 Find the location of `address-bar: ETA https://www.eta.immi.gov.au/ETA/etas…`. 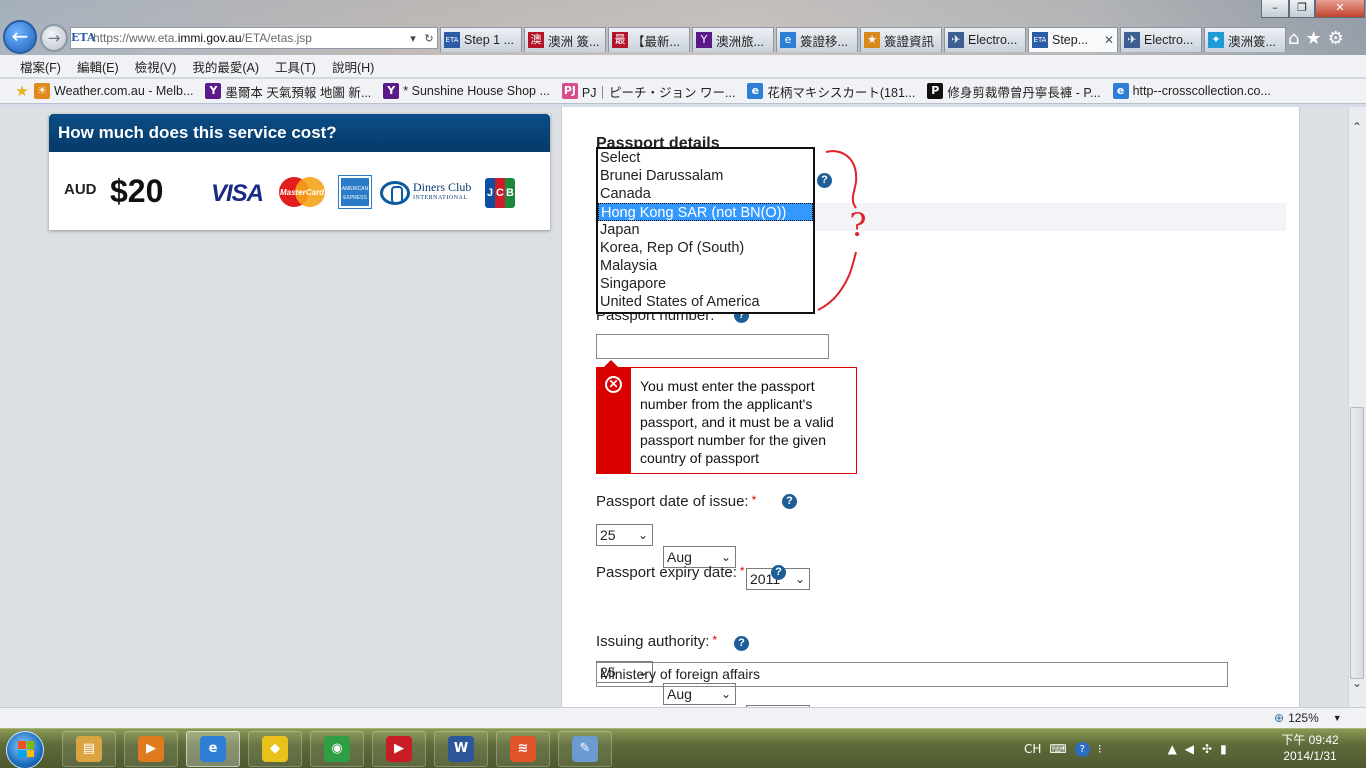

address-bar: ETA https://www.eta.immi.gov.au/ETA/etas… is located at coordinates (254, 38).